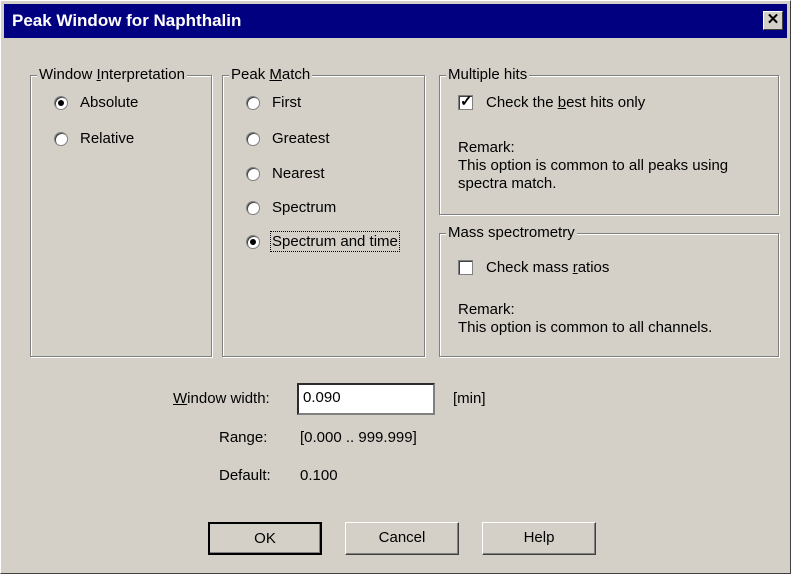 This screenshot has height=574, width=791. I want to click on peak-match-group: Peak Match, so click(323, 211).